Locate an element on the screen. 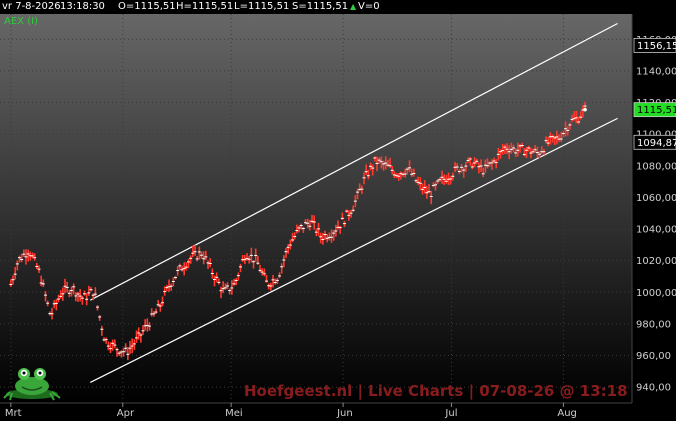  quote-volume: V=0 is located at coordinates (369, 6).